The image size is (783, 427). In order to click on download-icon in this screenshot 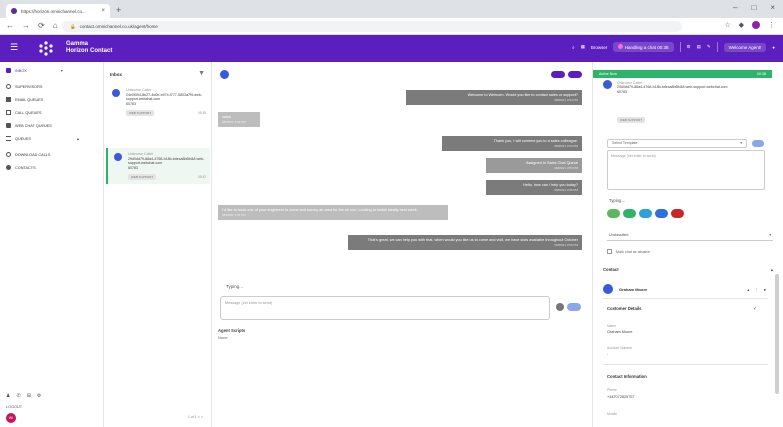, I will do `click(8, 154)`.